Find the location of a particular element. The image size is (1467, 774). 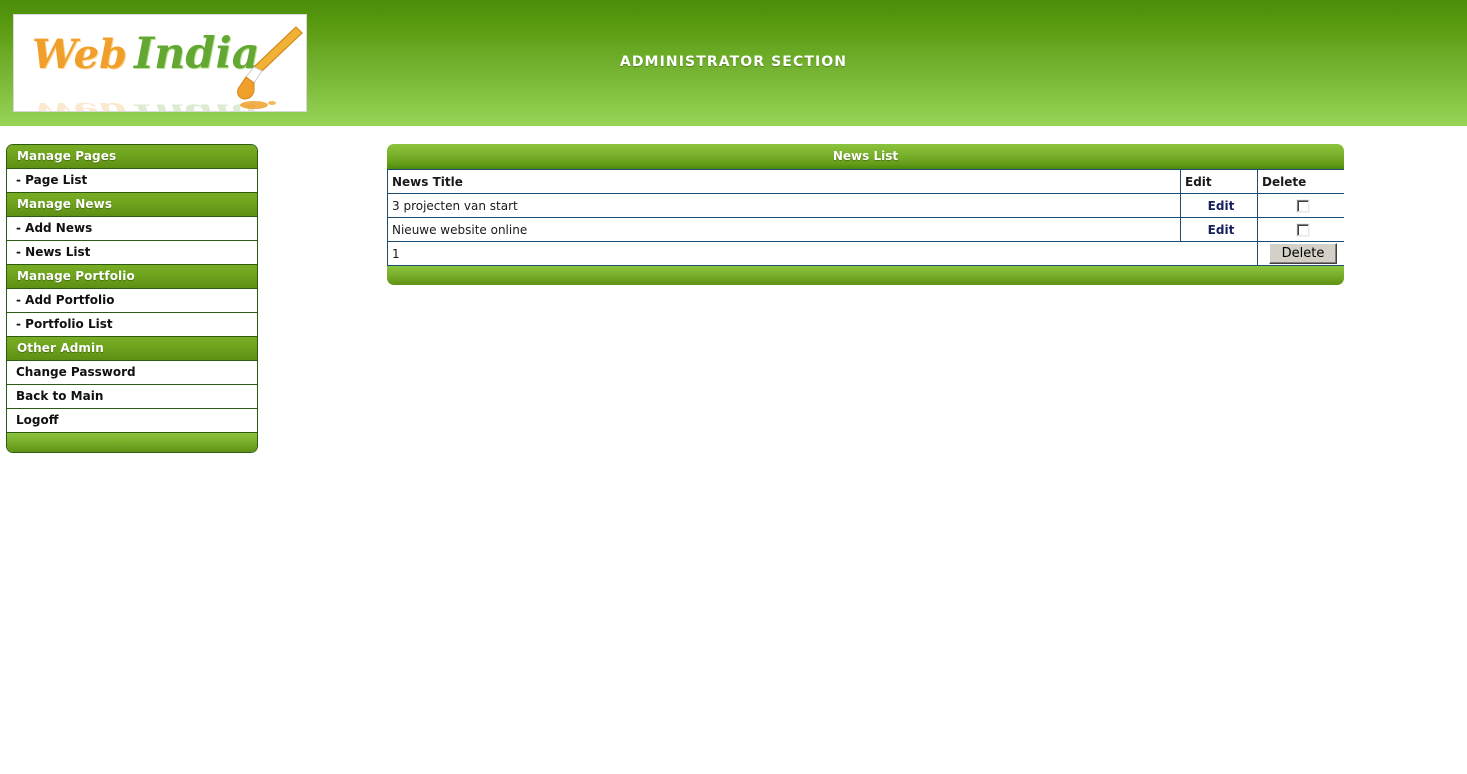

delete-button-cell: Delete is located at coordinates (1300, 253).